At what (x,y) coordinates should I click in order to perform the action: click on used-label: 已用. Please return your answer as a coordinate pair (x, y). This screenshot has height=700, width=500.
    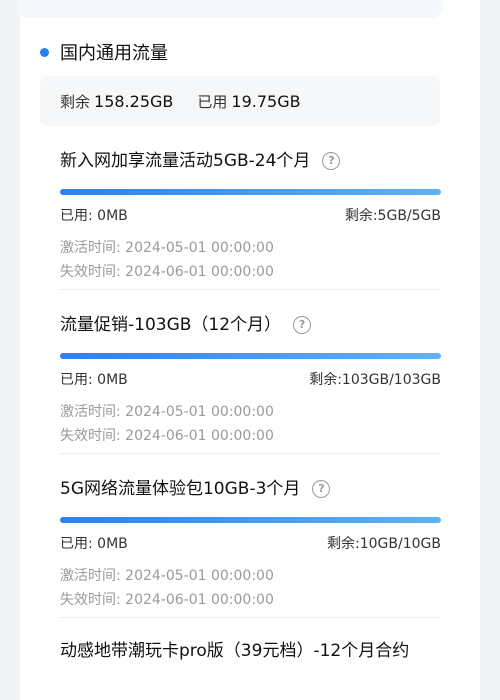
    Looking at the image, I should click on (212, 101).